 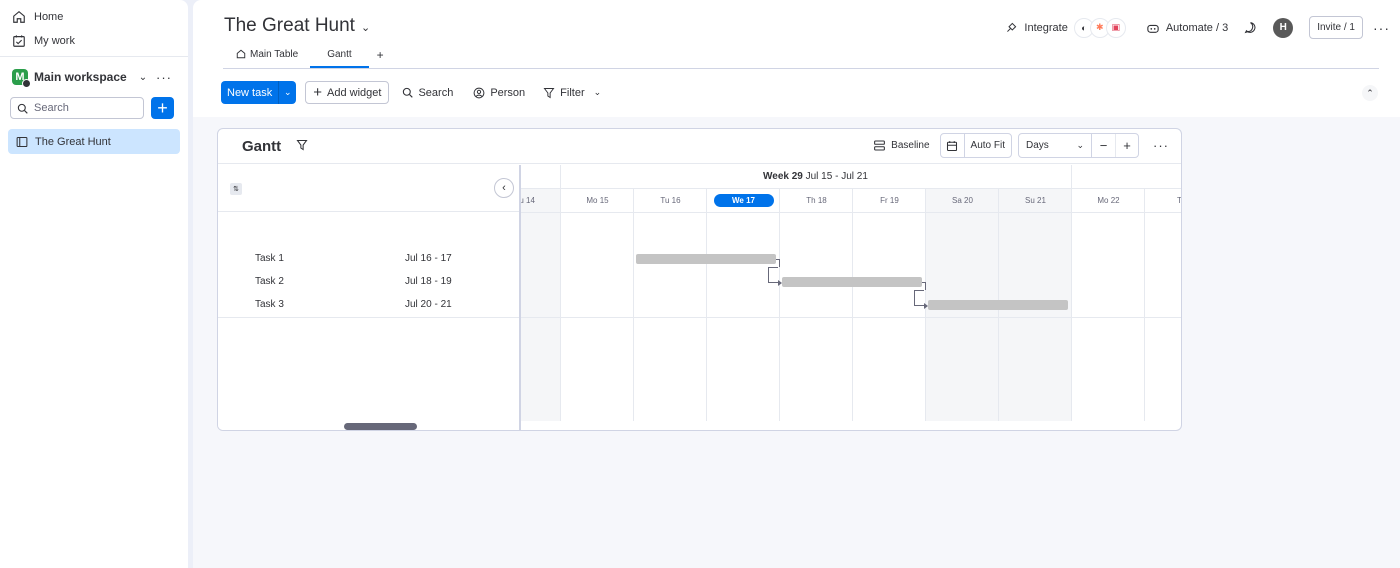 What do you see at coordinates (1012, 27) in the screenshot?
I see `integrate-icon` at bounding box center [1012, 27].